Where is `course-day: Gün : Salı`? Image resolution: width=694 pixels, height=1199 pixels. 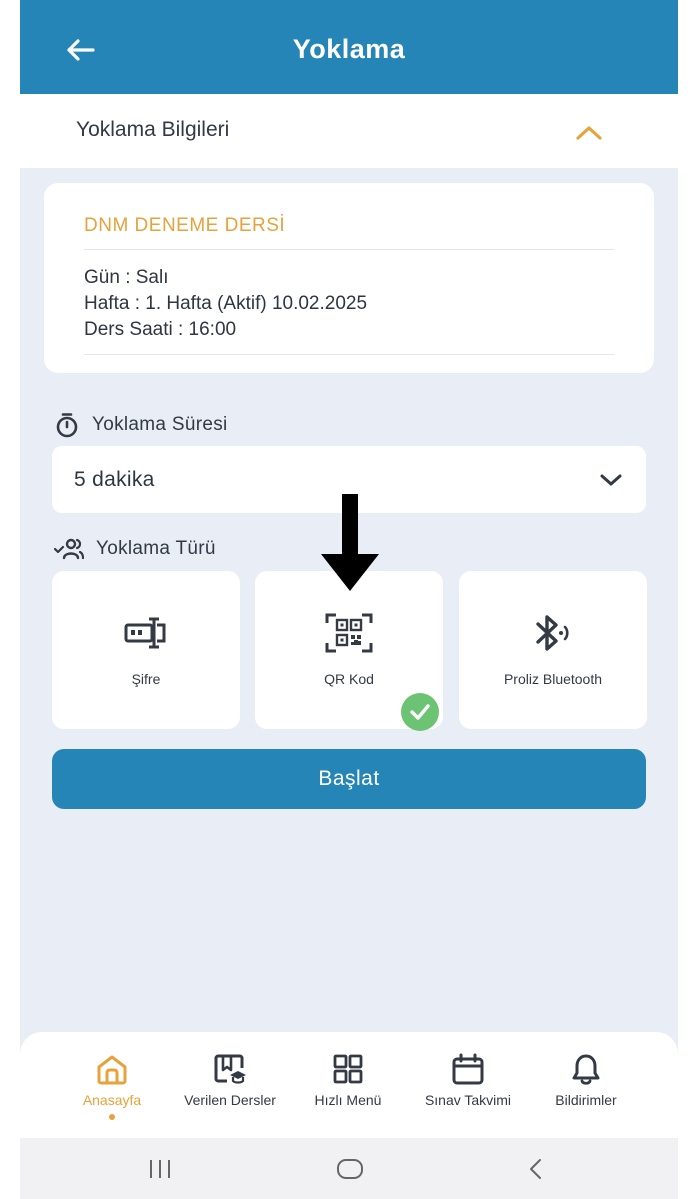 course-day: Gün : Salı is located at coordinates (126, 277).